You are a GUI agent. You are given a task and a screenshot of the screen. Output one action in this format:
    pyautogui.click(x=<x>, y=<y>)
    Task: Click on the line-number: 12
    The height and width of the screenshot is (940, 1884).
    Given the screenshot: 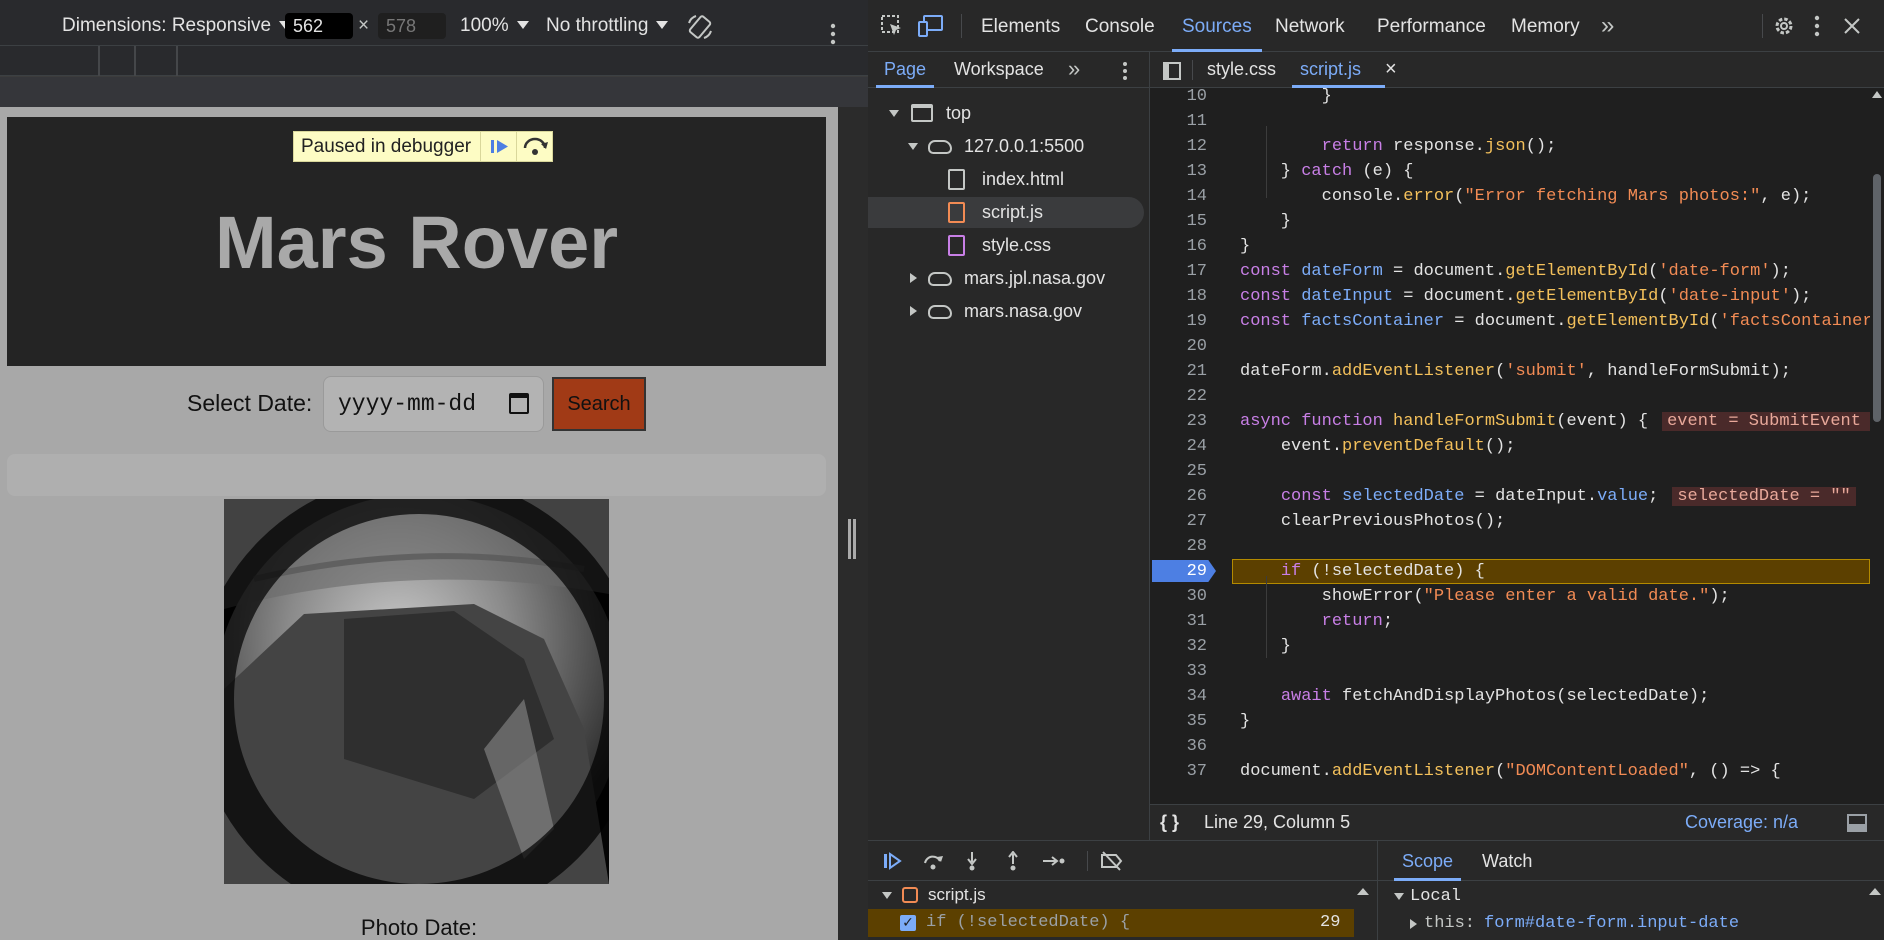 What is the action you would take?
    pyautogui.click(x=1178, y=146)
    